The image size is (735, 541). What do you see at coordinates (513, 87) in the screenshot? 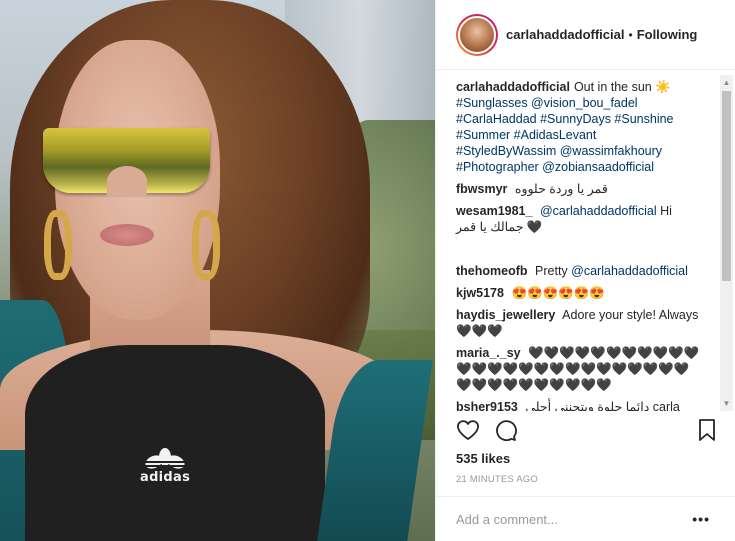
I see `caption-username: carlahaddadofficial` at bounding box center [513, 87].